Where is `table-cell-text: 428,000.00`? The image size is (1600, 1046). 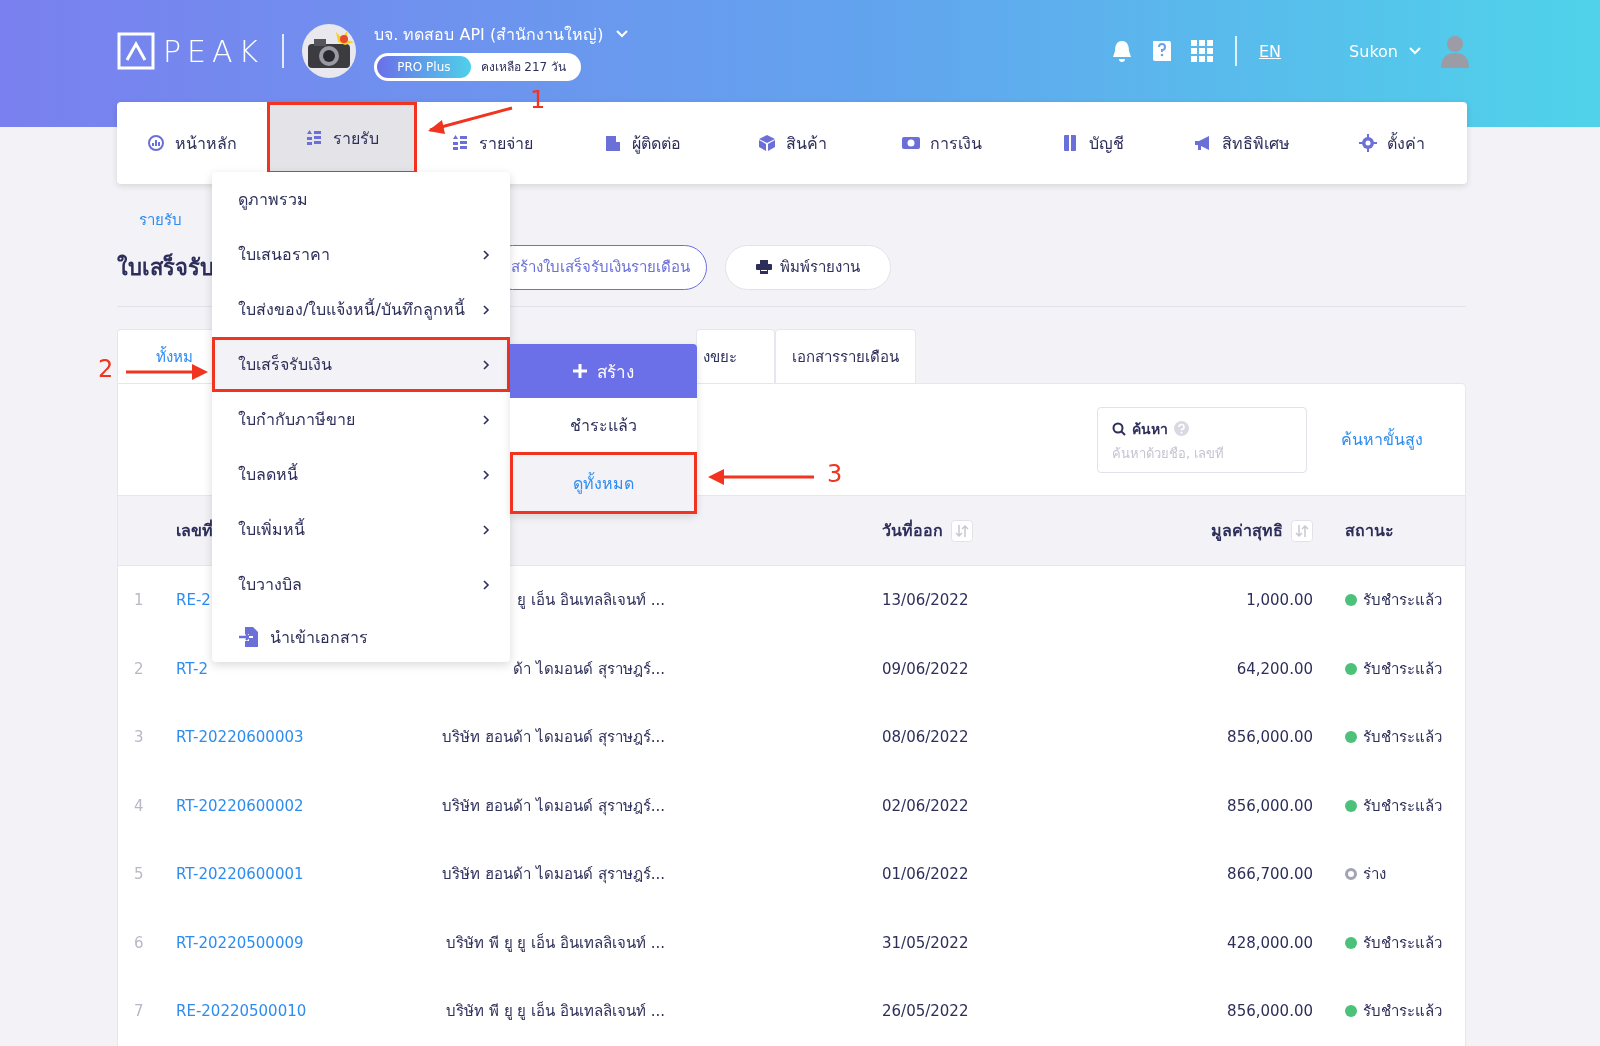
table-cell-text: 428,000.00 is located at coordinates (1269, 942).